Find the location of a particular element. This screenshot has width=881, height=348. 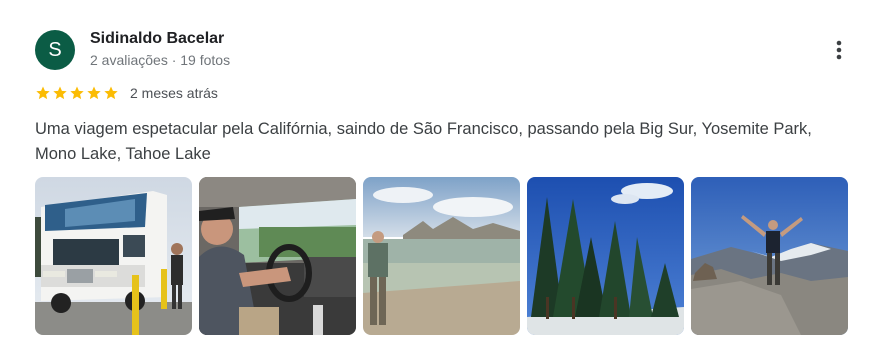

summit-photo-image is located at coordinates (769, 256).